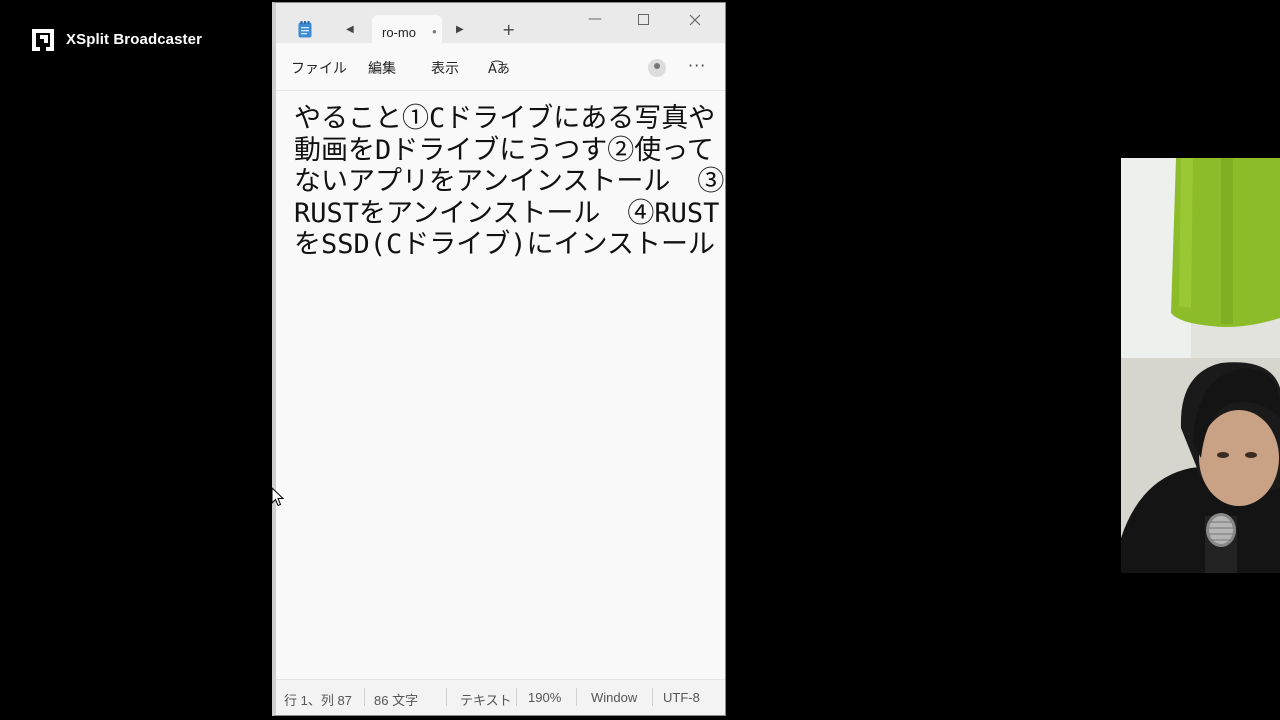  I want to click on font-settings-icon: A͡あ, so click(499, 67).